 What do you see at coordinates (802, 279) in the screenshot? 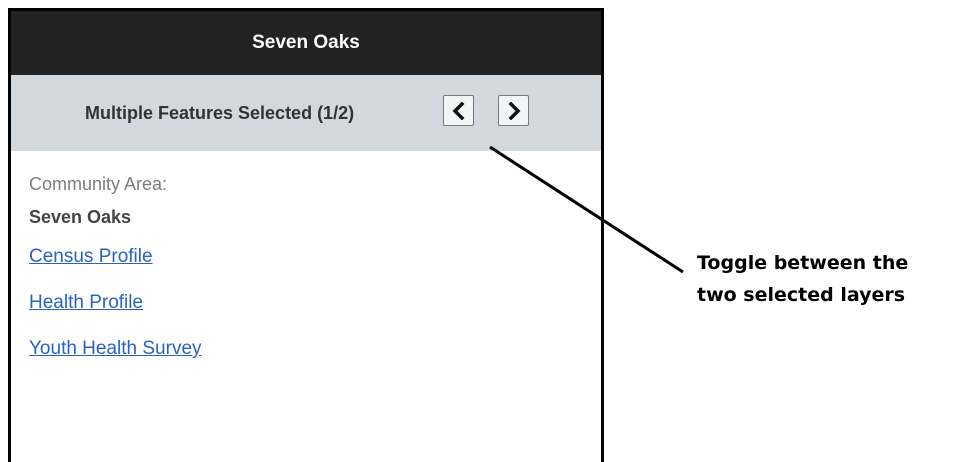
I see `annotation-callout: Toggle between the two selected layers` at bounding box center [802, 279].